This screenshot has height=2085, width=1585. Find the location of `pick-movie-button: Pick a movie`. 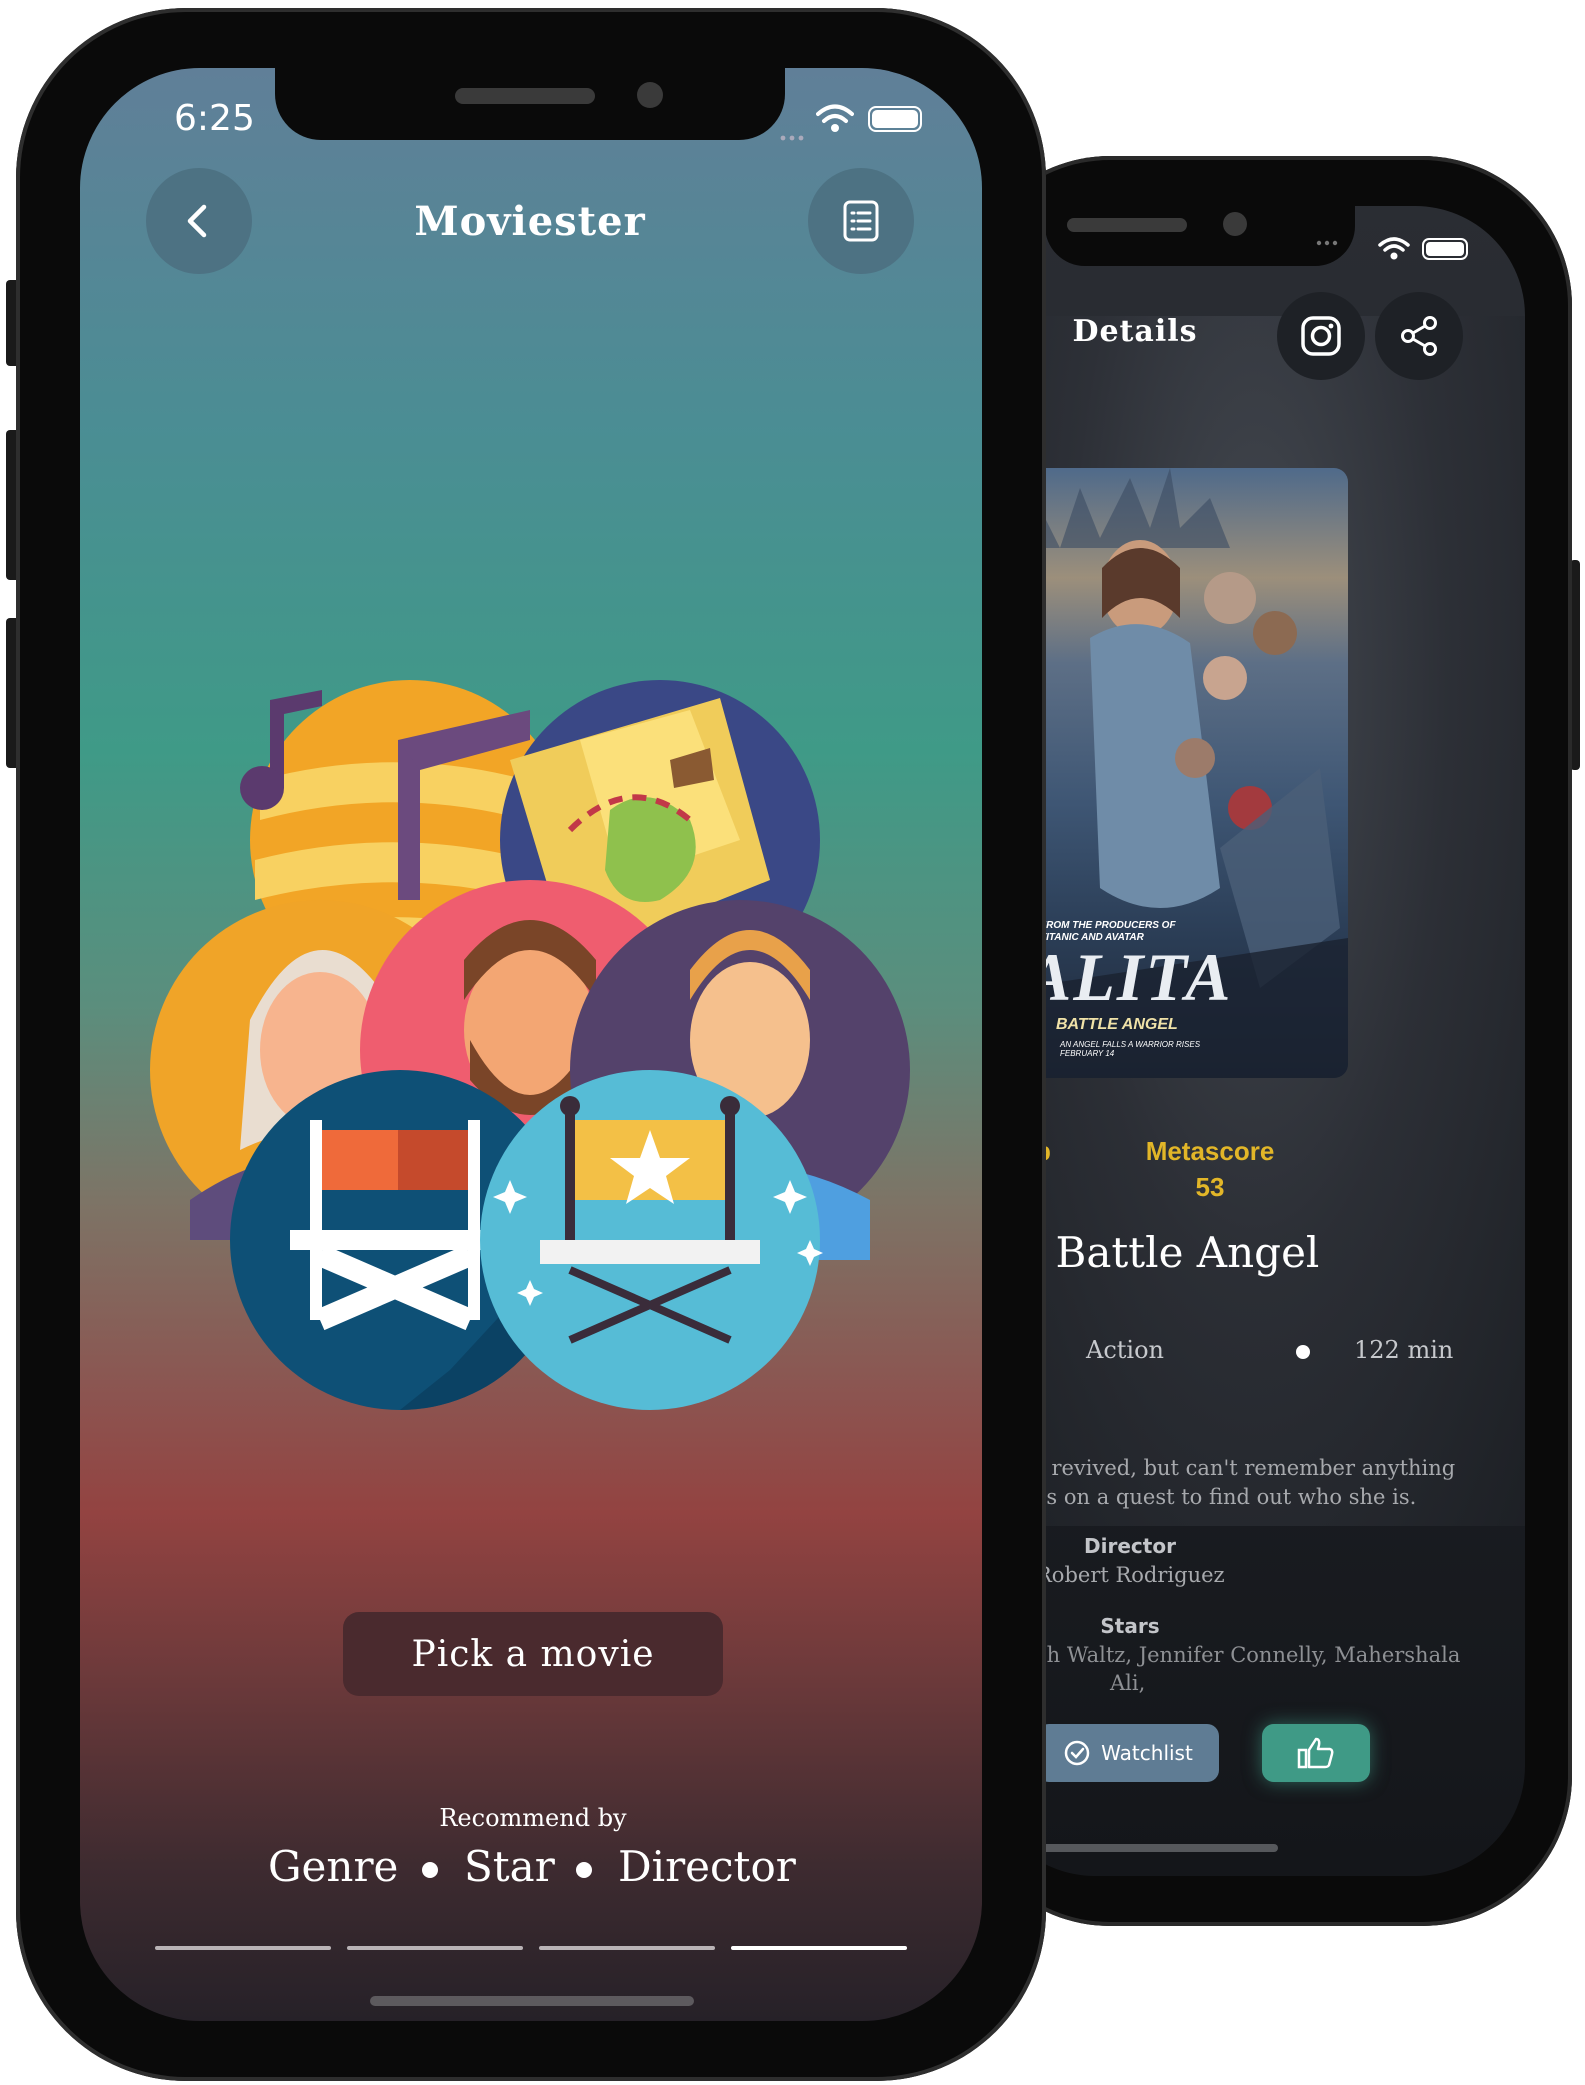

pick-movie-button: Pick a movie is located at coordinates (533, 1654).